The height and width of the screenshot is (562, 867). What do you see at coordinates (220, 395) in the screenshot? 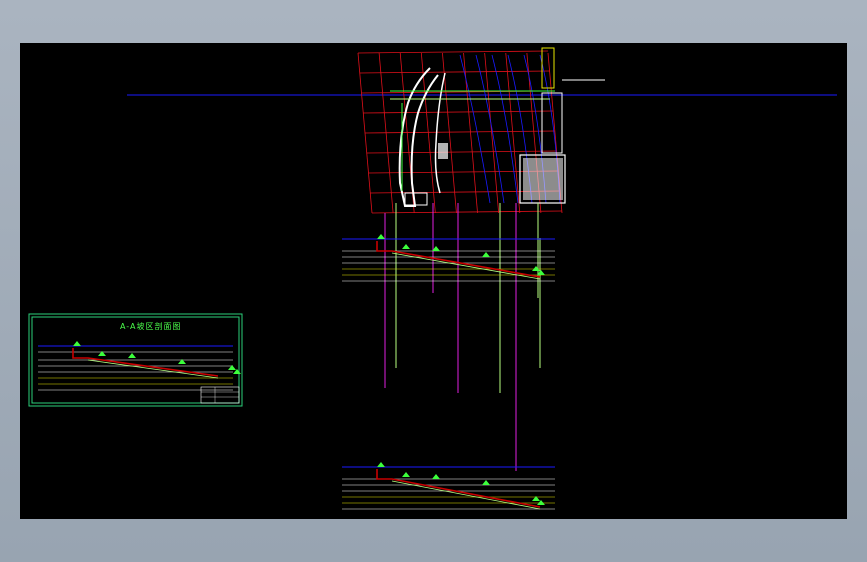
I see `title-block` at bounding box center [220, 395].